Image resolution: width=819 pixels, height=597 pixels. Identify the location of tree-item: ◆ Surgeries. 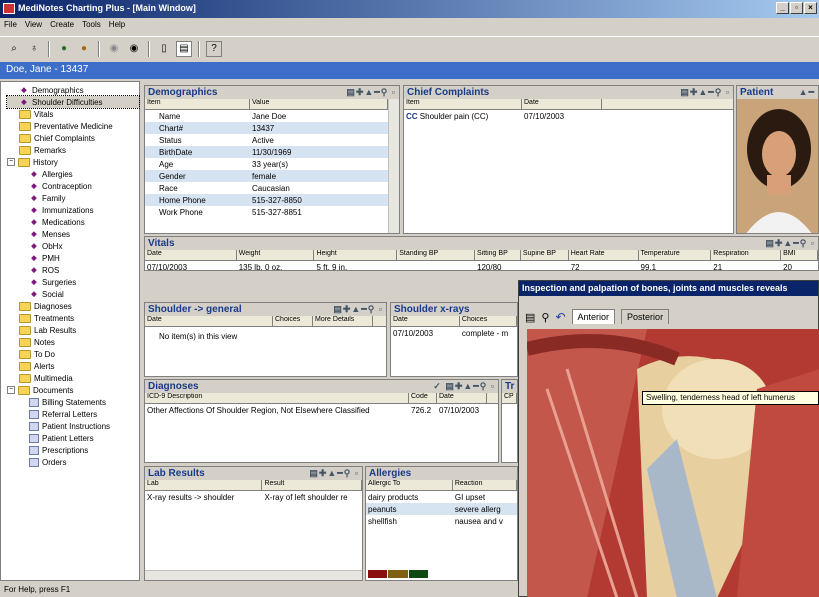
(73, 282).